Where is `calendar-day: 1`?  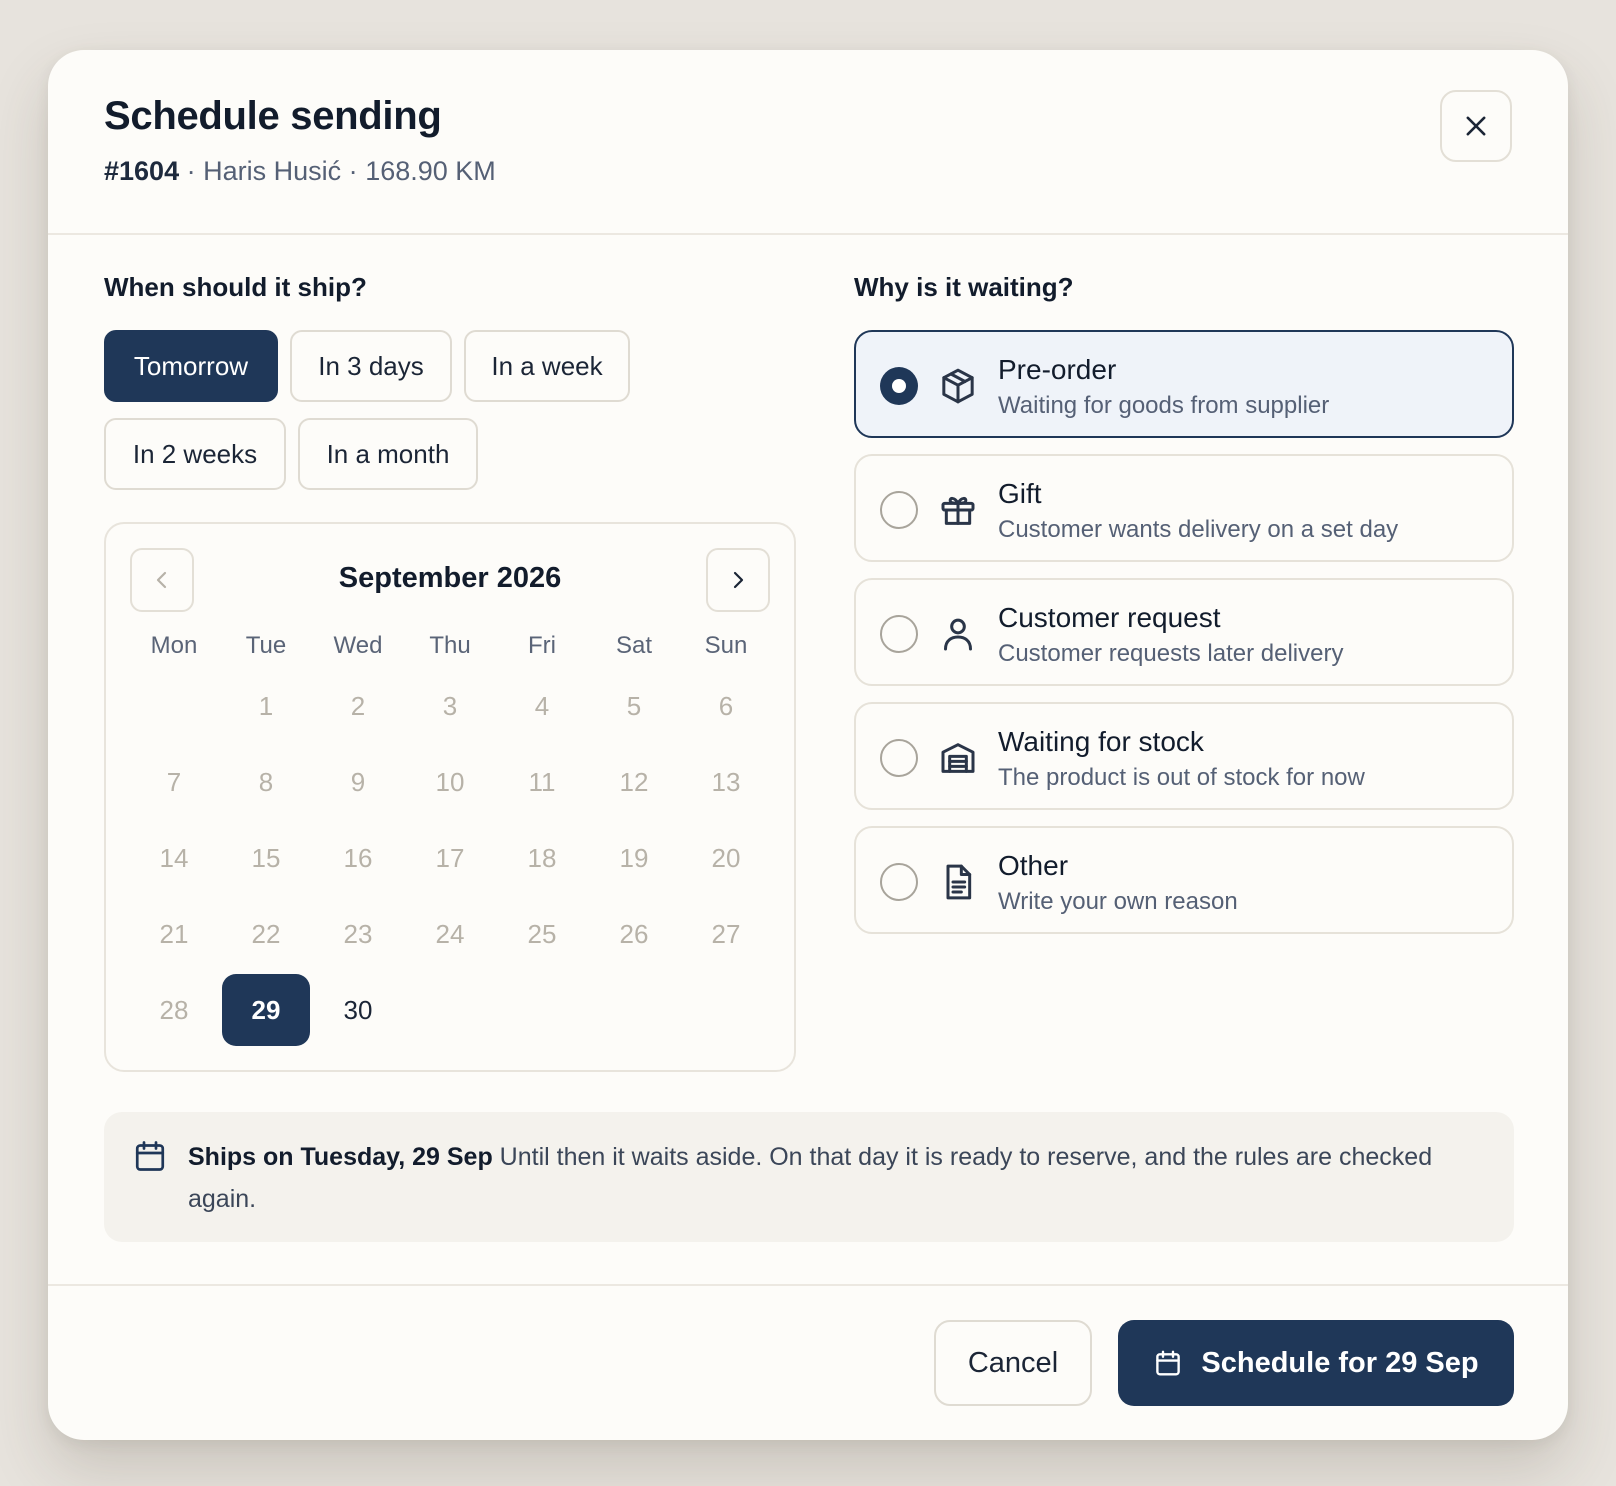 calendar-day: 1 is located at coordinates (266, 705).